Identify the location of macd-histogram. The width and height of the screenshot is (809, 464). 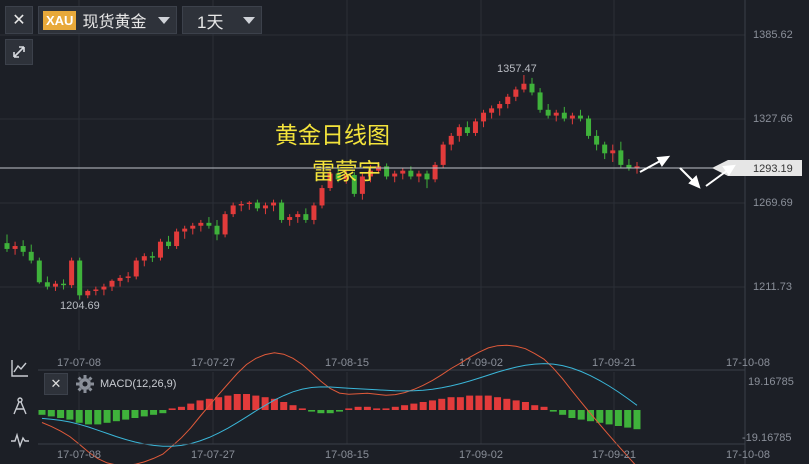
(339, 412).